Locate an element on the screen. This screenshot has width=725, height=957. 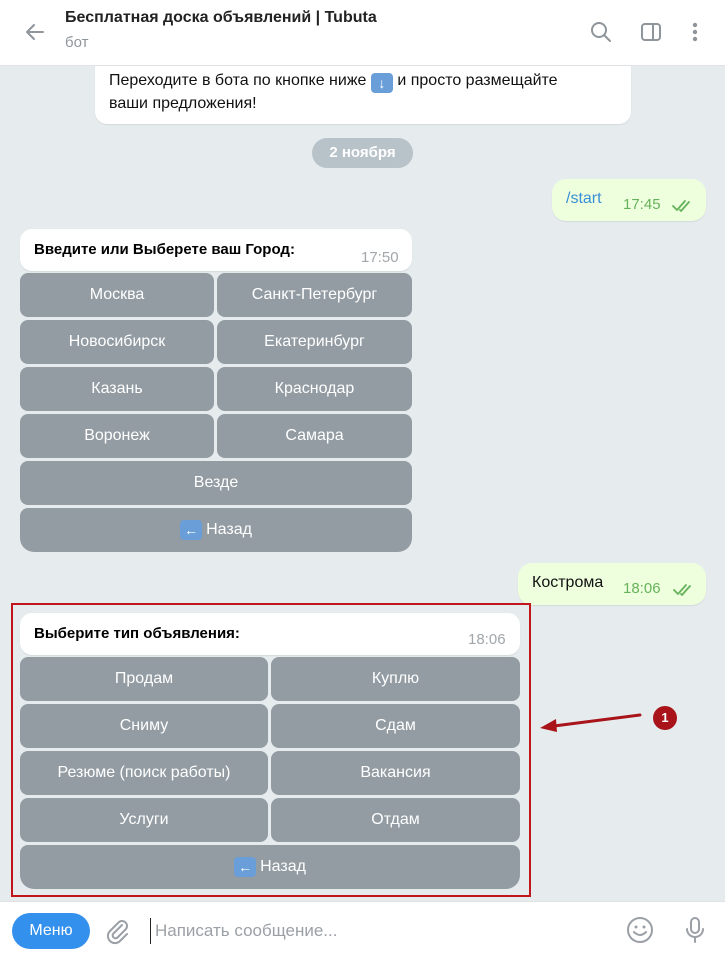
more-options-icon is located at coordinates (695, 32).